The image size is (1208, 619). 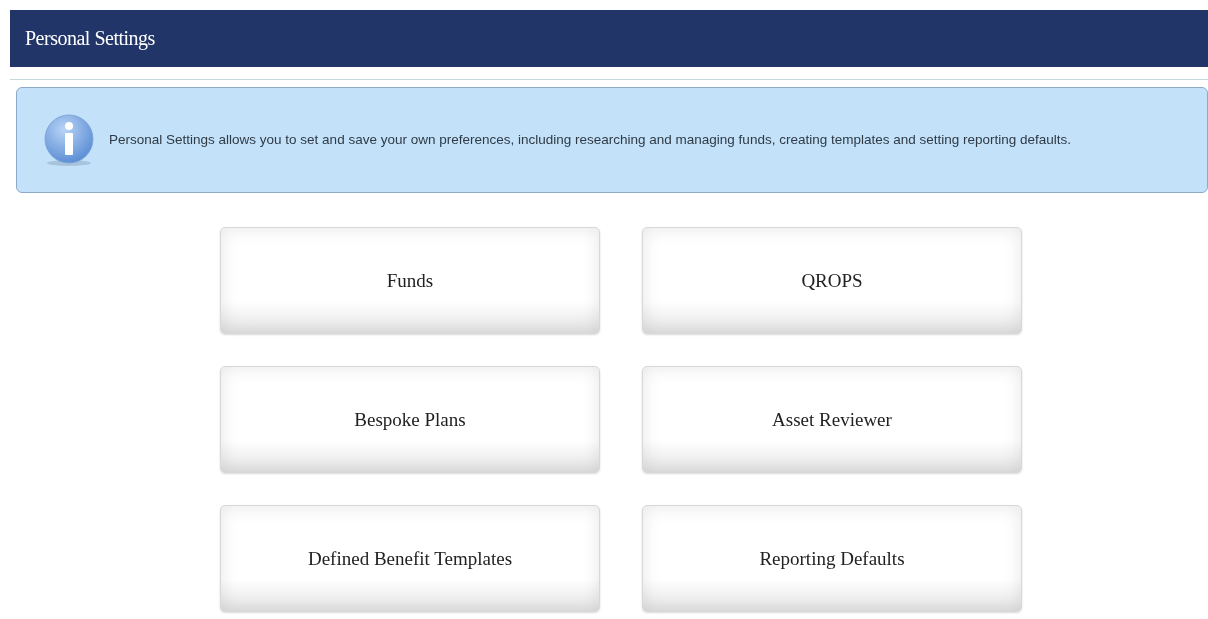 I want to click on settings-tile-button: Reporting Defaults, so click(x=832, y=558).